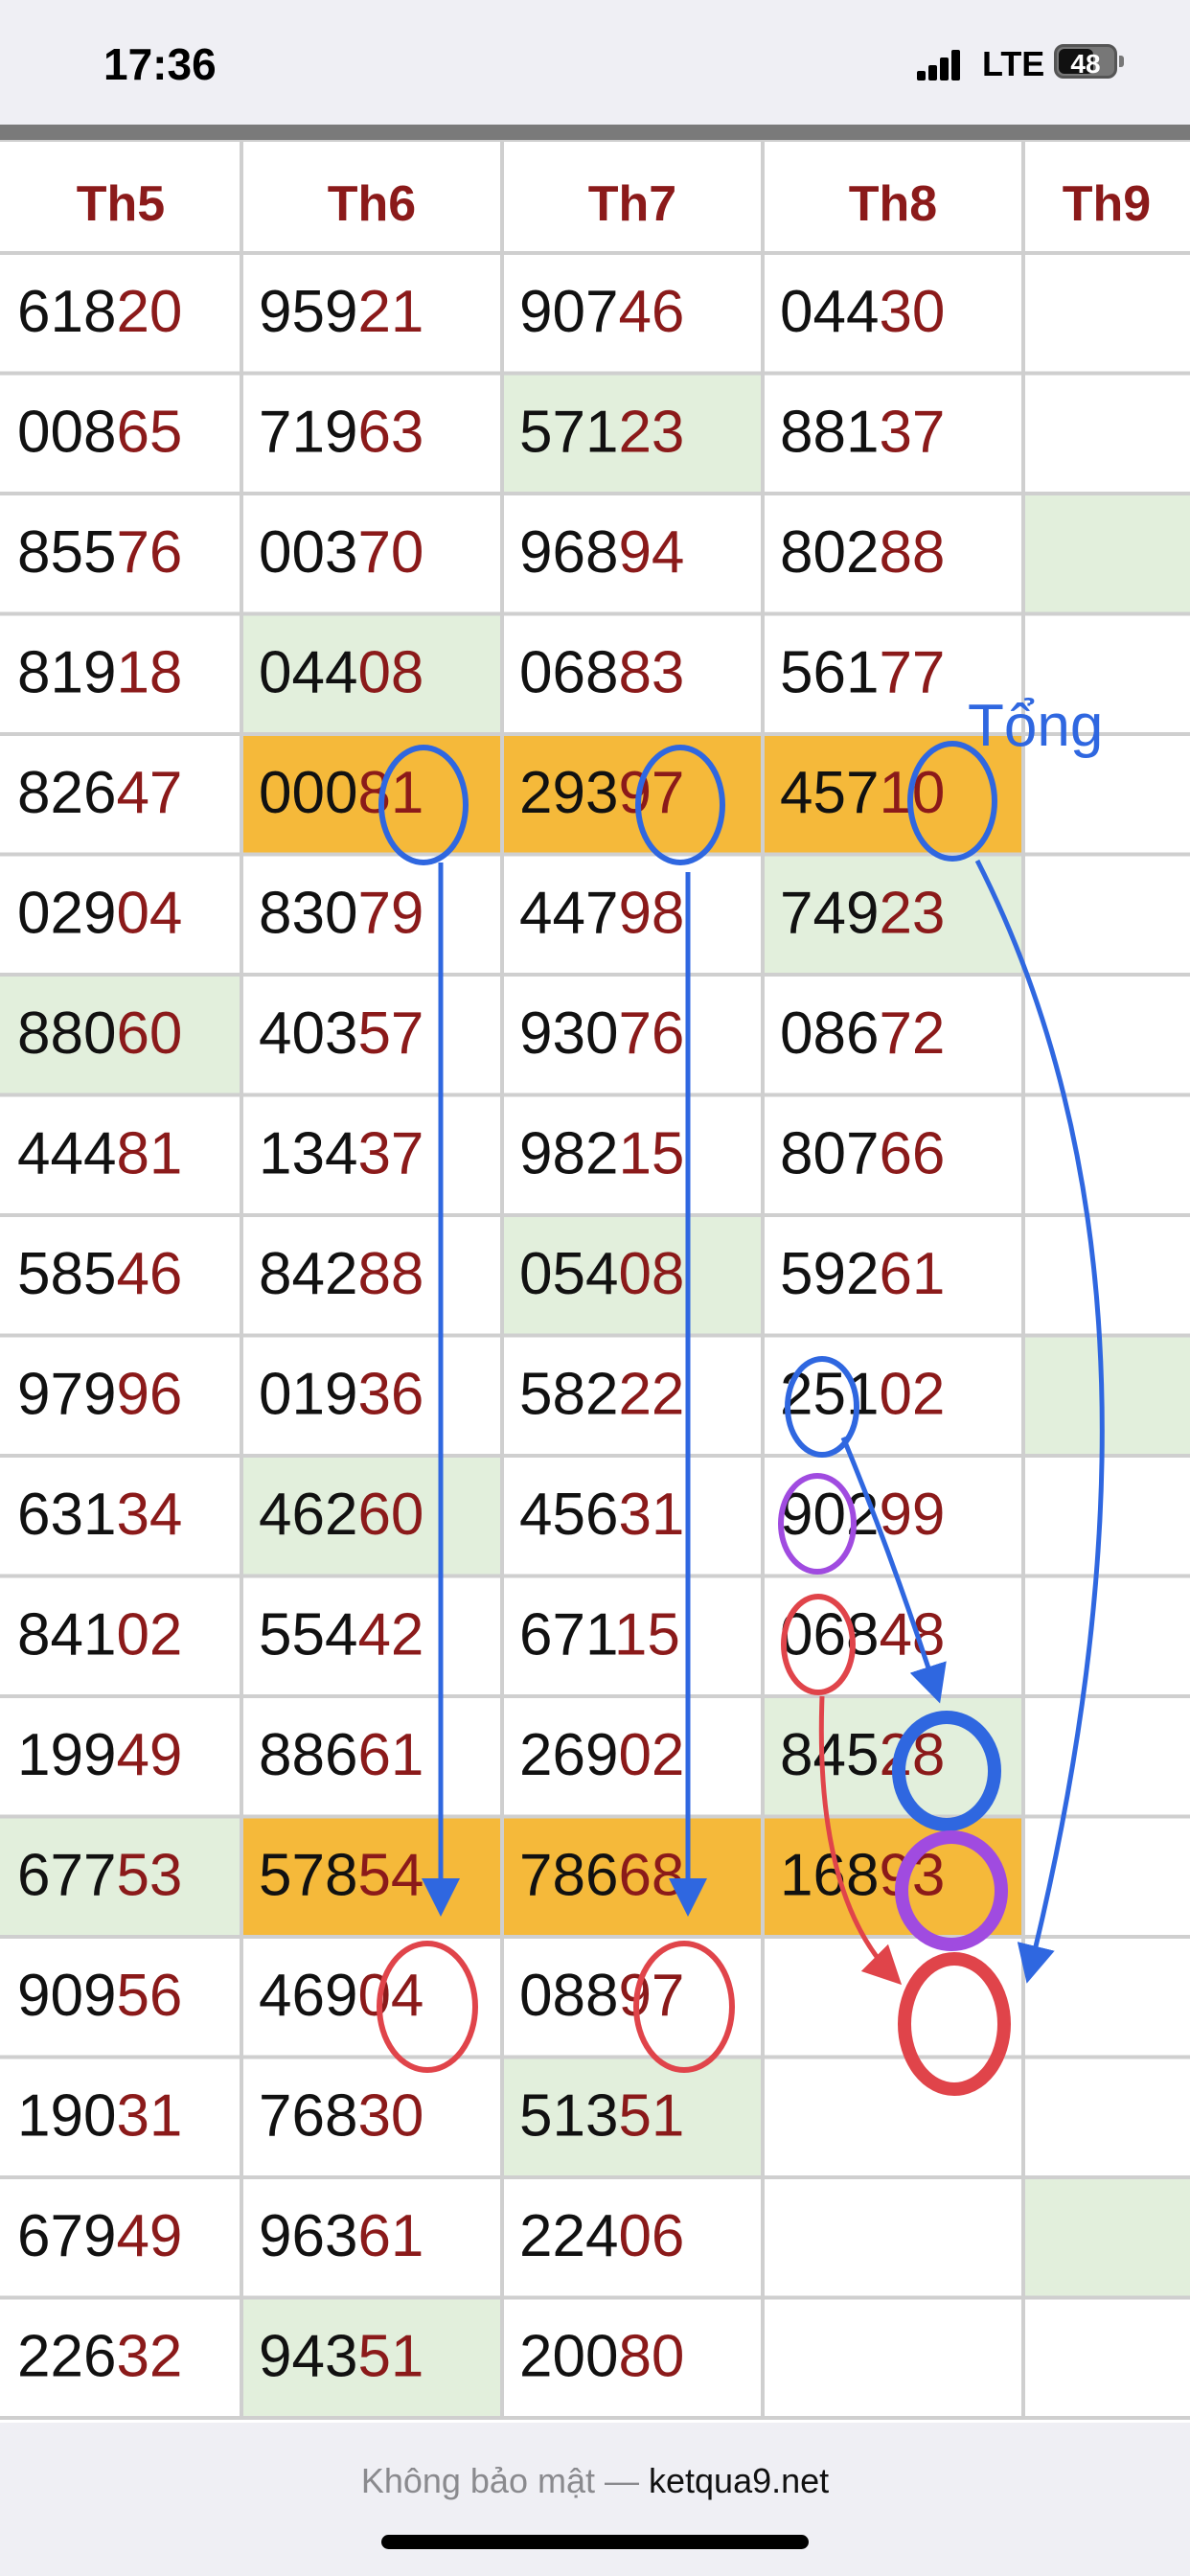  I want to click on url-bar: Không bảo mật — ketqua9.net, so click(595, 2481).